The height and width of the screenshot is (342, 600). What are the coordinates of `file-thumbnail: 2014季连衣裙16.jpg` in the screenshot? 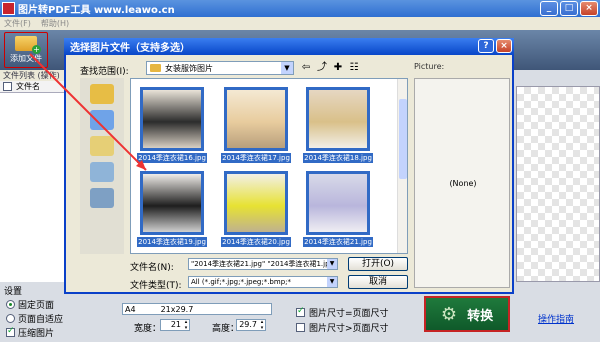 It's located at (172, 125).